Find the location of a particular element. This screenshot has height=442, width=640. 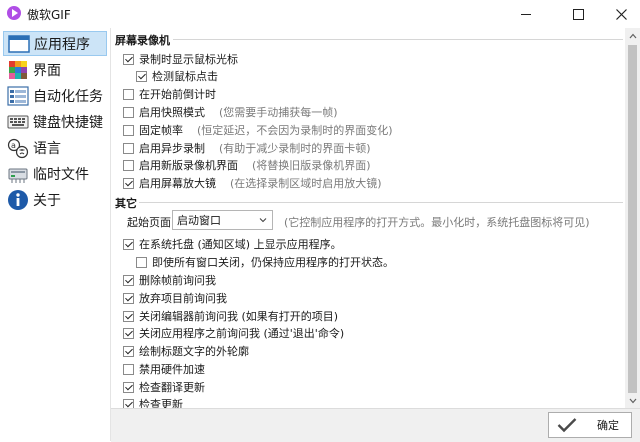

minimize-button is located at coordinates (526, 14).